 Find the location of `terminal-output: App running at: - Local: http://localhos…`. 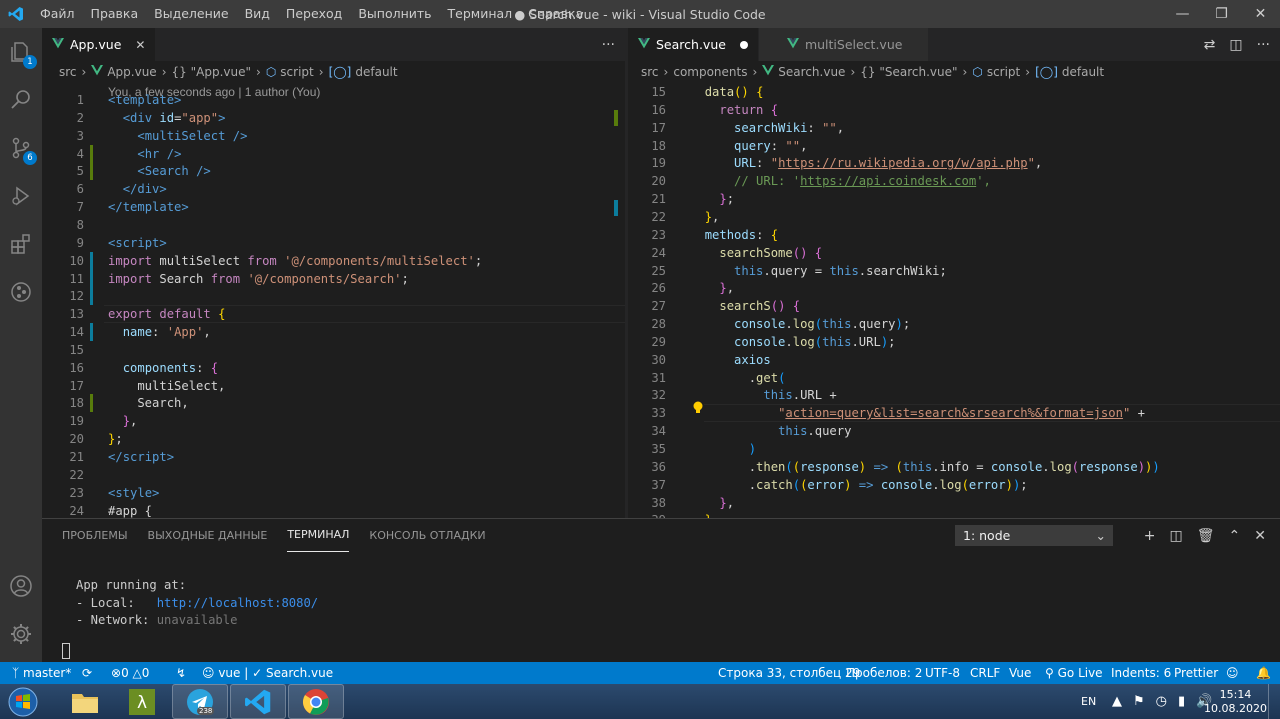

terminal-output: App running at: - Local: http://localhos… is located at coordinates (197, 603).